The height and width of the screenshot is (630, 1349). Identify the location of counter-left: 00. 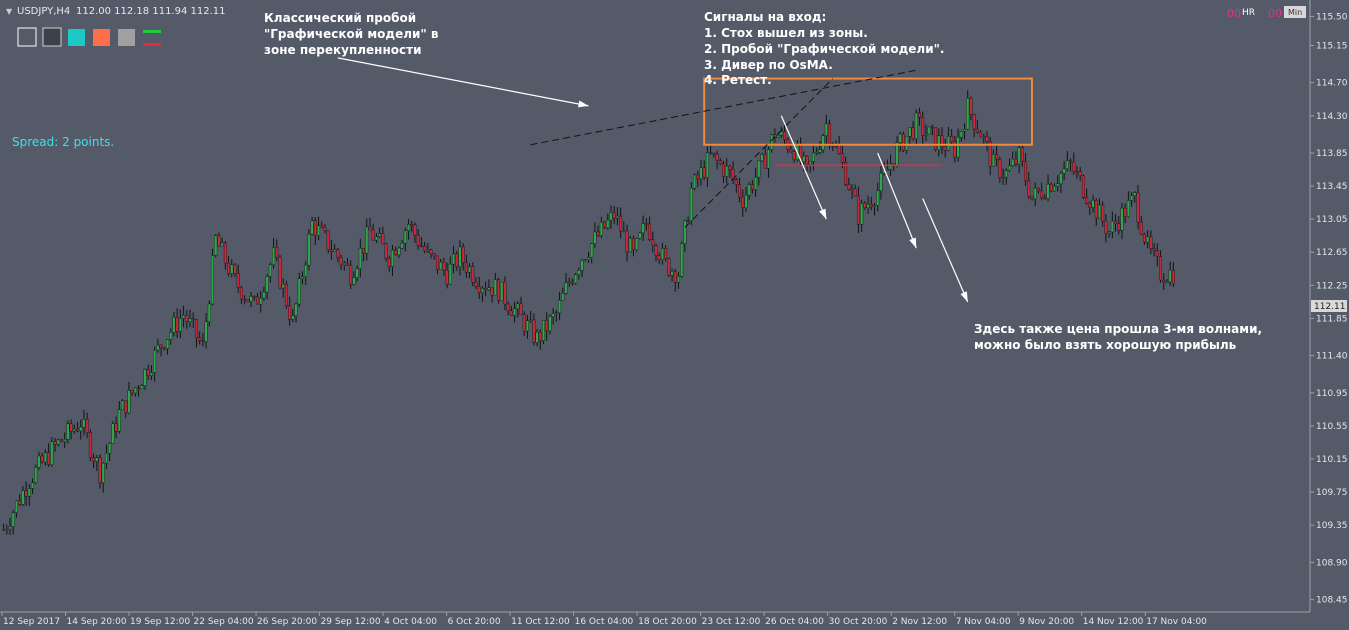
(1234, 13).